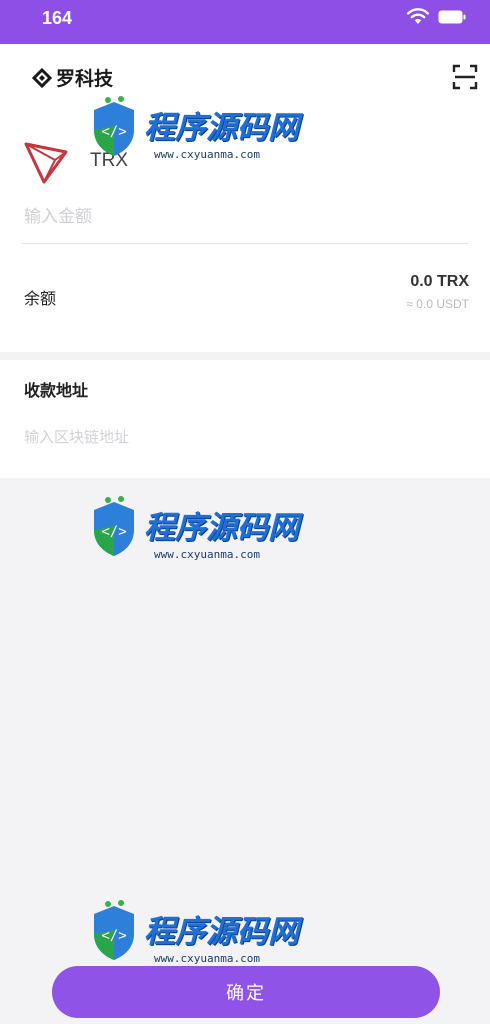 This screenshot has width=490, height=1024. Describe the element at coordinates (465, 77) in the screenshot. I see `scan-icon` at that location.